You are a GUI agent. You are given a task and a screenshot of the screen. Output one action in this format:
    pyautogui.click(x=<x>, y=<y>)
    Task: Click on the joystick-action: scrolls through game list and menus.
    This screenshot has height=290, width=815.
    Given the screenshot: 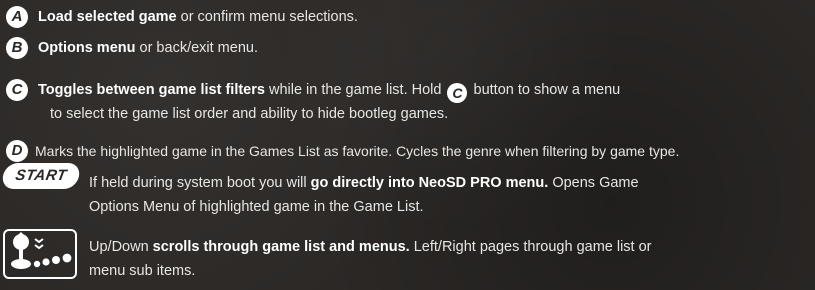 What is the action you would take?
    pyautogui.click(x=281, y=247)
    